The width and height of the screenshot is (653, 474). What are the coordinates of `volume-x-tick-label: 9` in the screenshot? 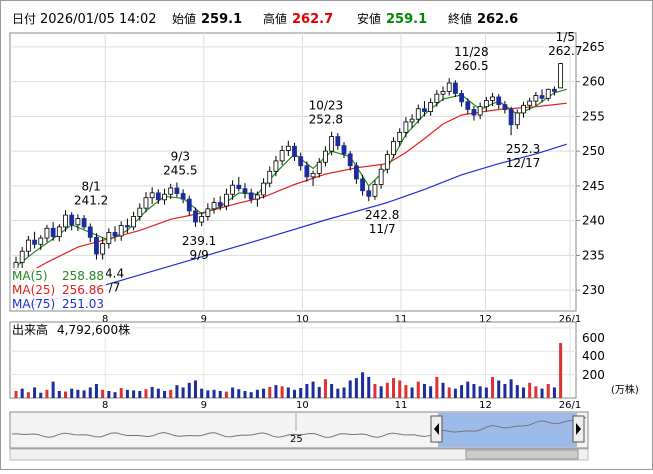 It's located at (204, 405).